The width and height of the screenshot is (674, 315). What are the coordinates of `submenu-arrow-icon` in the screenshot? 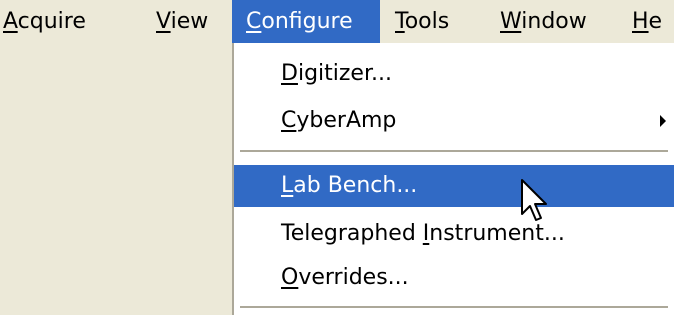 It's located at (663, 121).